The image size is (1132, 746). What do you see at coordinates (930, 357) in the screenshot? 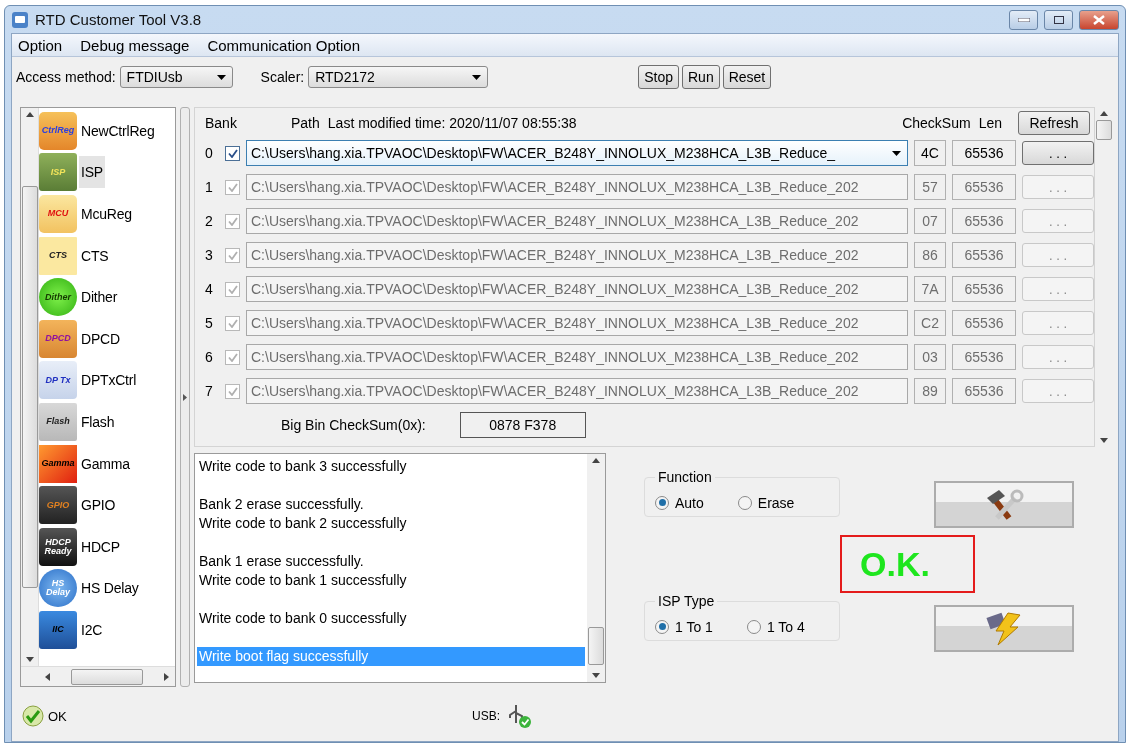
I see `checksum-cell: 03` at bounding box center [930, 357].